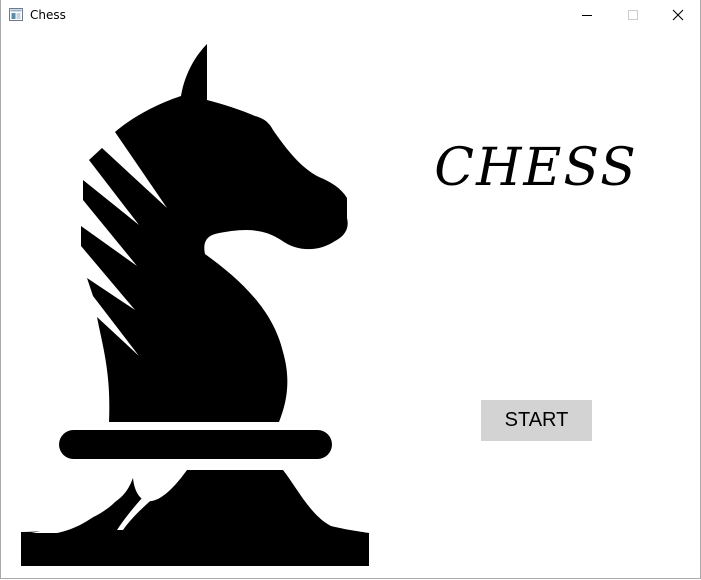 The width and height of the screenshot is (701, 580). I want to click on maximize-icon, so click(633, 15).